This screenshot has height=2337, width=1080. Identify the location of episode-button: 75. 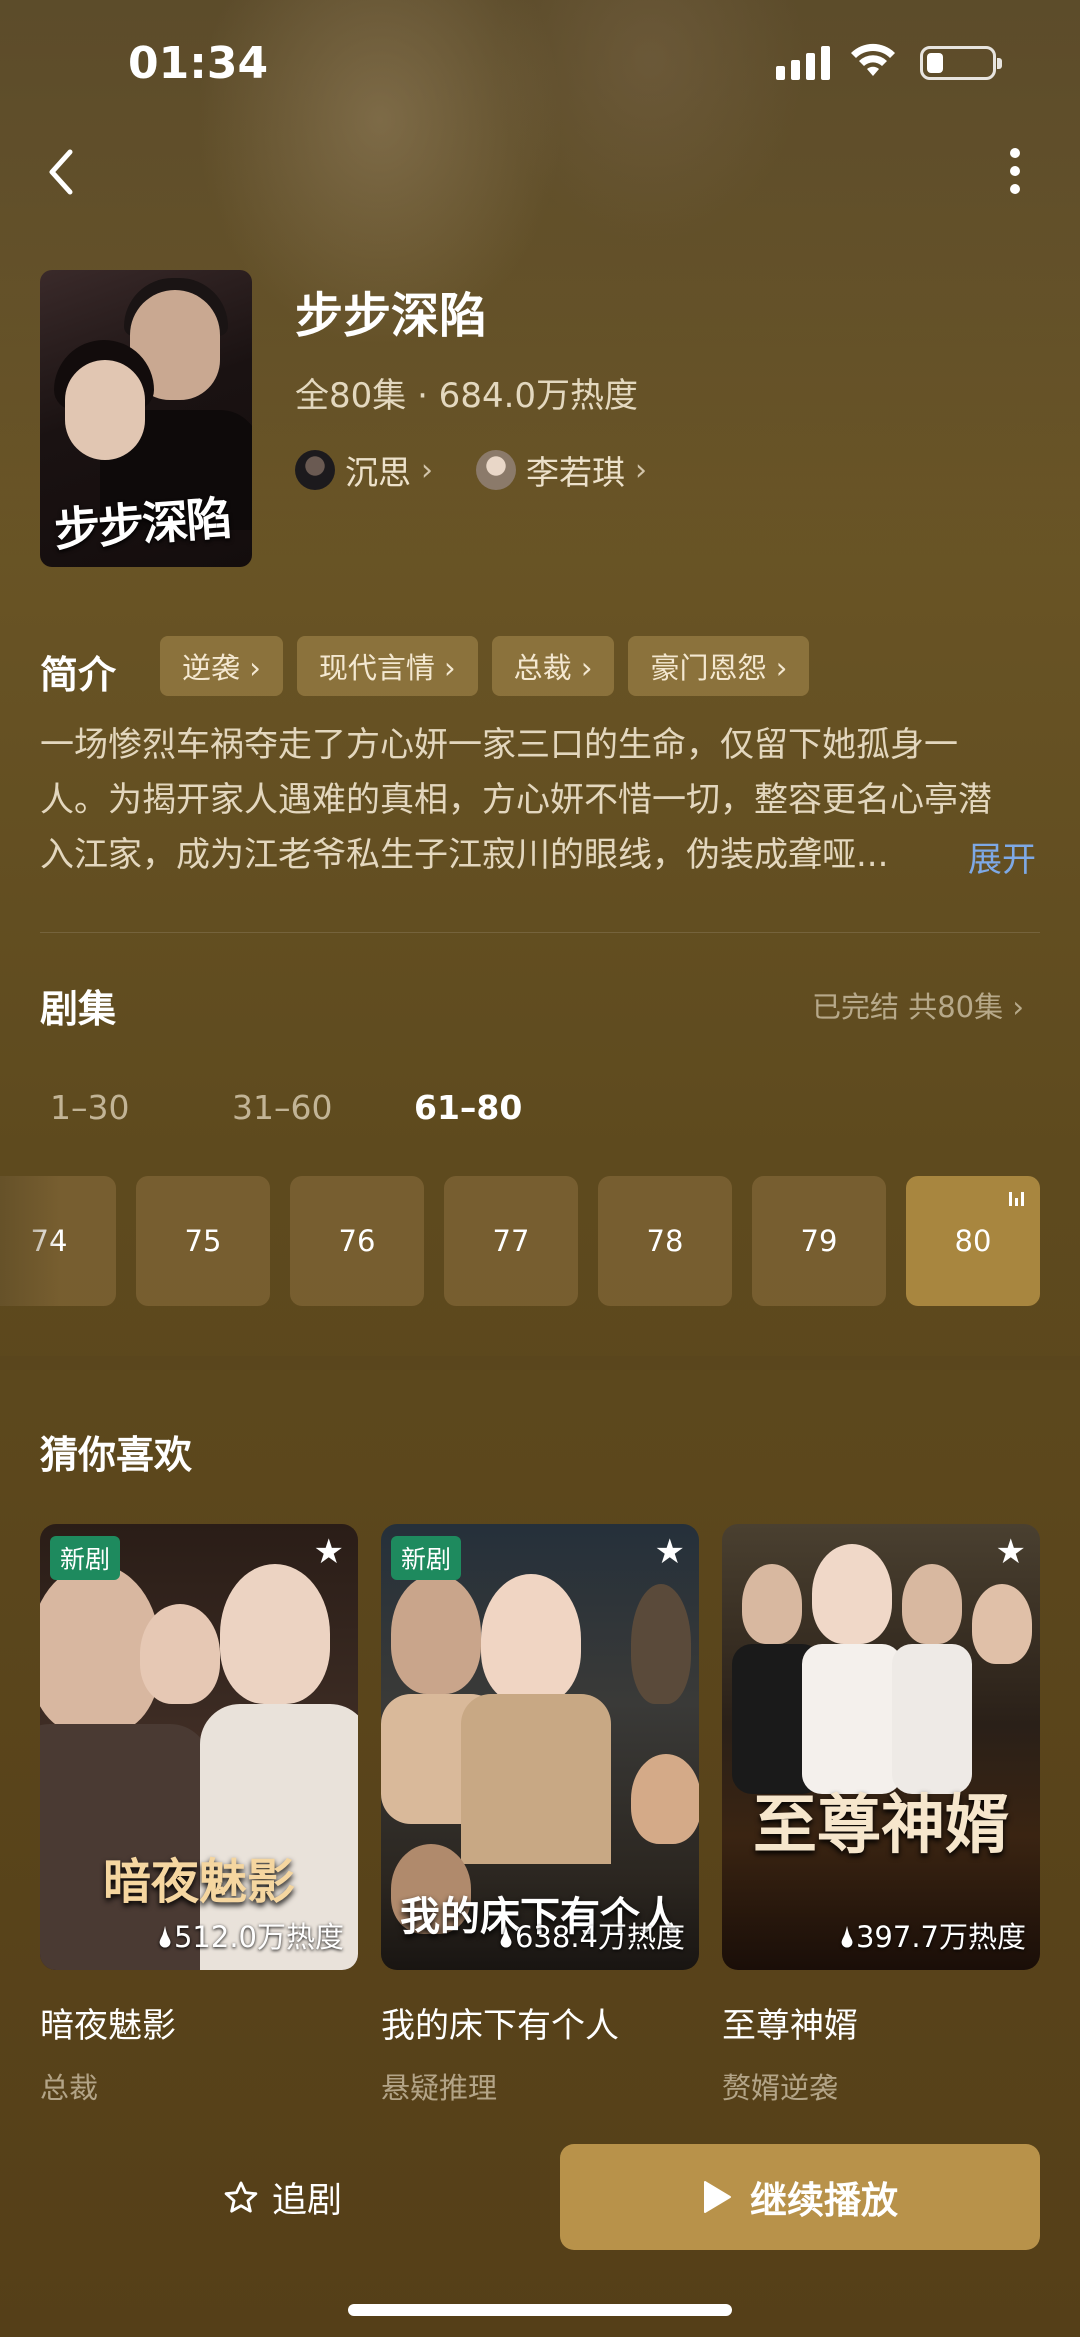
(203, 1241).